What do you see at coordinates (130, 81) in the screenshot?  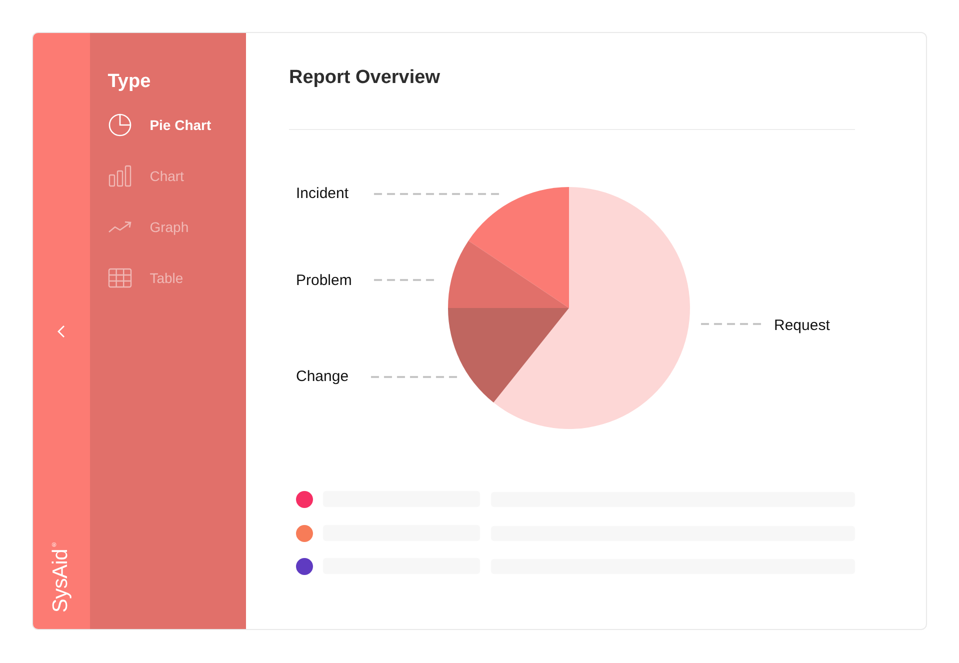 I see `sidebar-title: Type` at bounding box center [130, 81].